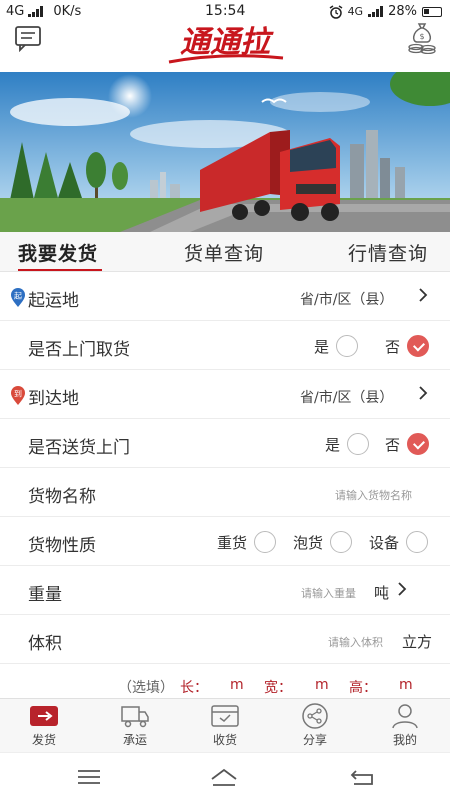  I want to click on cargo-name-label: 货物名称, so click(62, 497).